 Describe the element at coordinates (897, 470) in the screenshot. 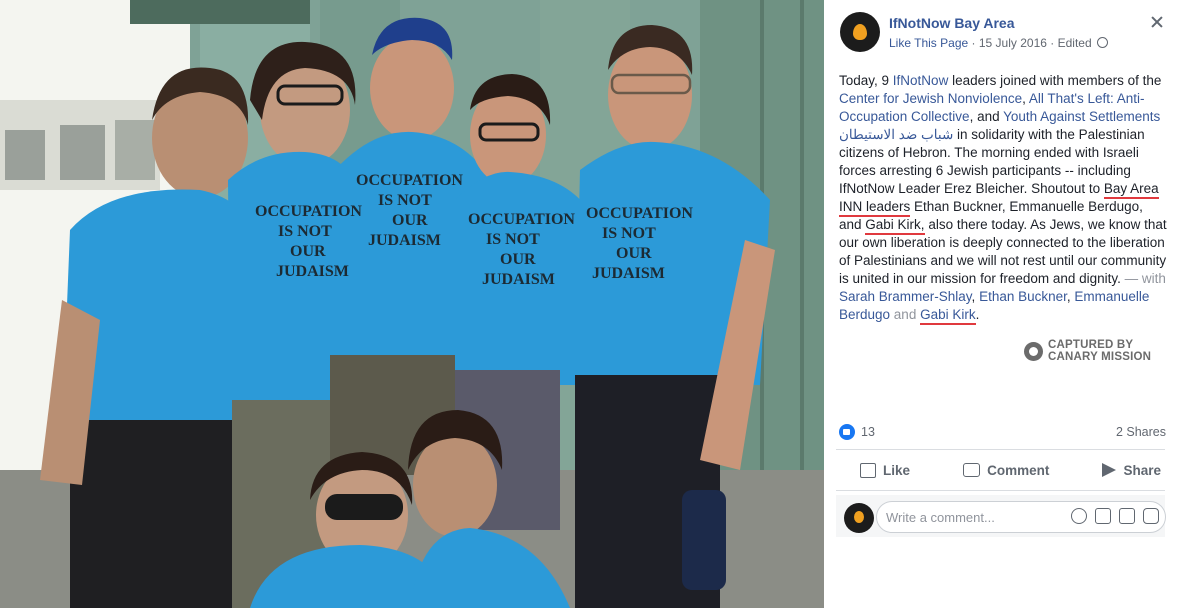

I see `like-label: Like` at that location.